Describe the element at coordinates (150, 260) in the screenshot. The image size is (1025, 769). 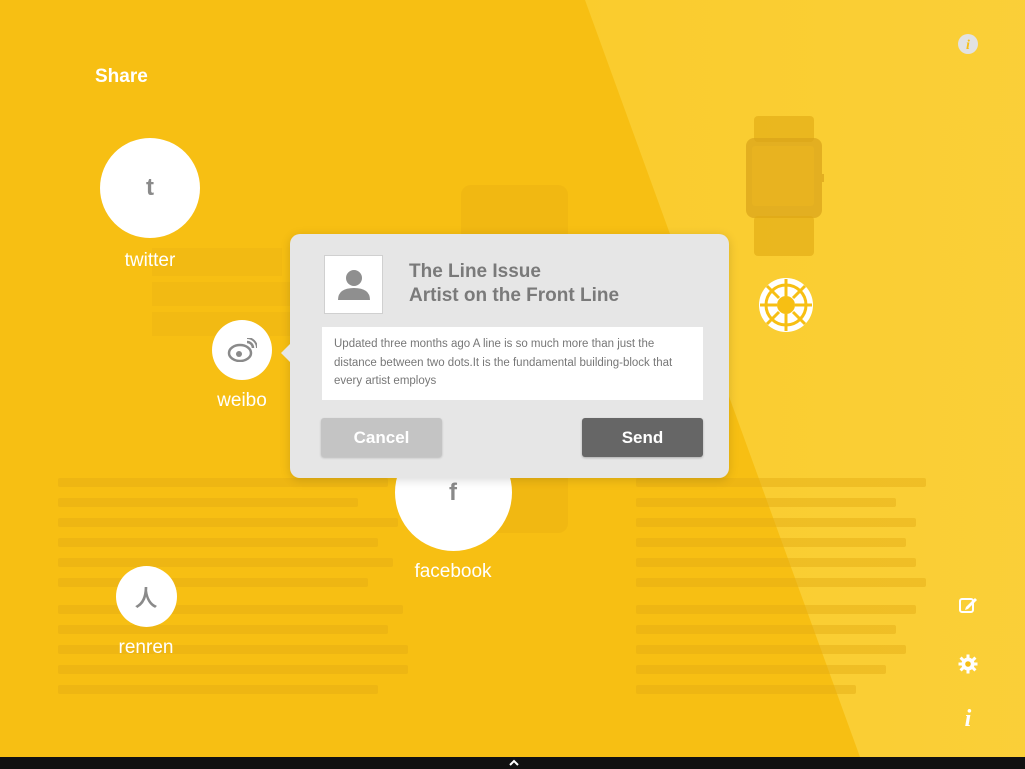
I see `twitter-label: twitter` at that location.